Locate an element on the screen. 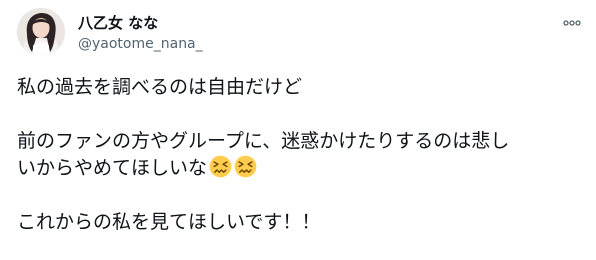  tweet-line: いからやめてほしいな is located at coordinates (112, 168).